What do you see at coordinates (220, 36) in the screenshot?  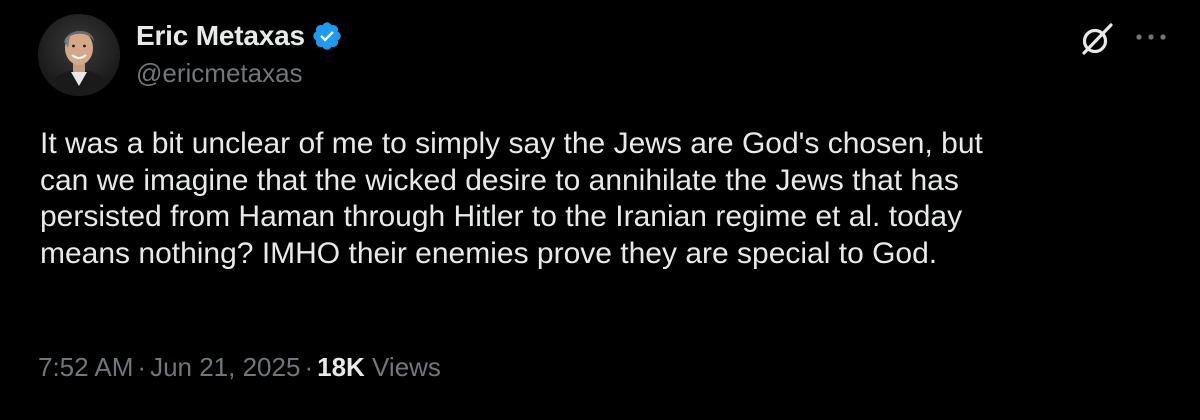 I see `author-display-name: Eric Metaxas` at bounding box center [220, 36].